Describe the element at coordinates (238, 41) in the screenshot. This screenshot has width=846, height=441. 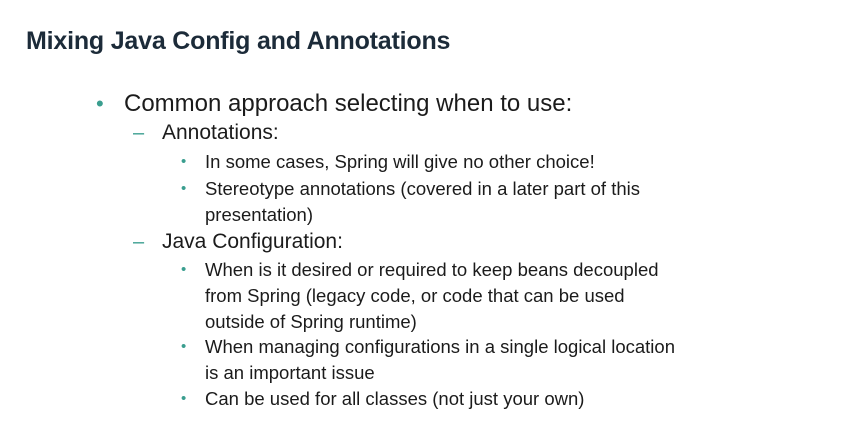
I see `slide-title: Mixing Java Config and Annotations` at that location.